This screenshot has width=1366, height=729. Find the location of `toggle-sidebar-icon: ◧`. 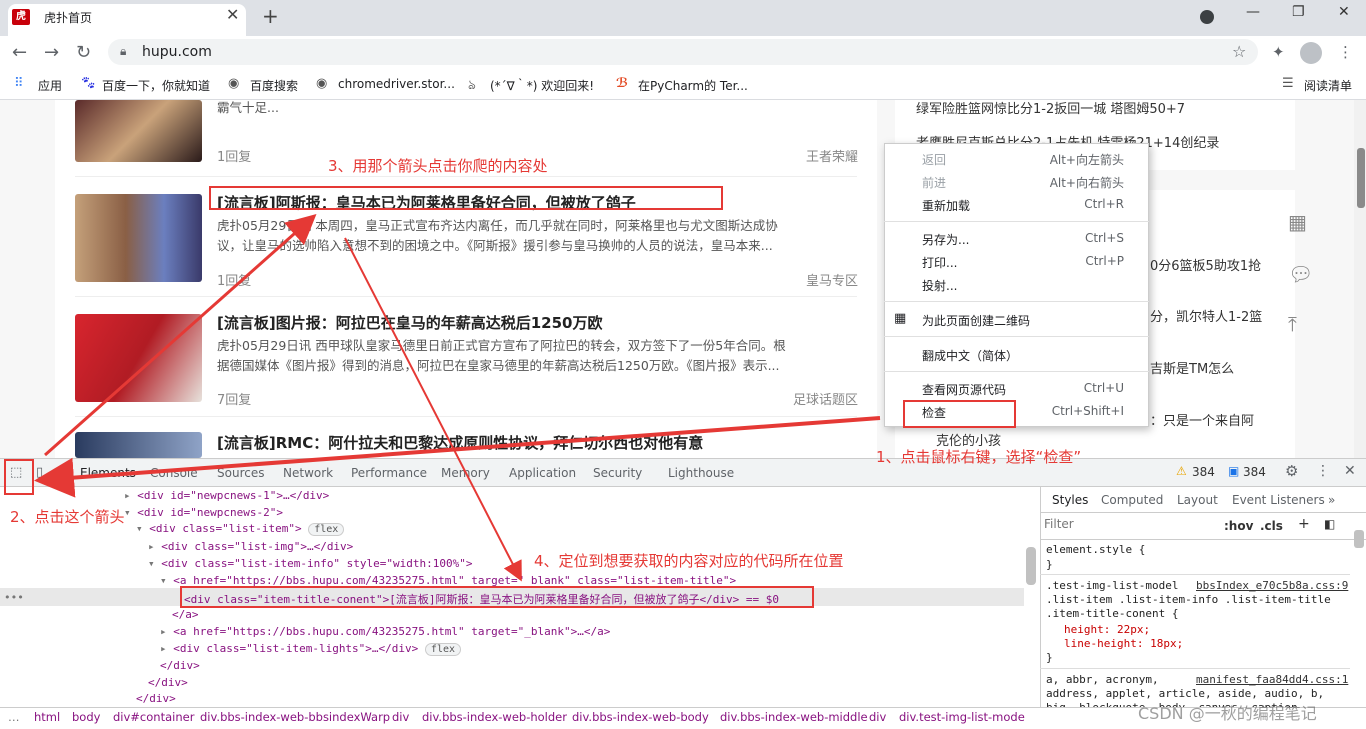

toggle-sidebar-icon: ◧ is located at coordinates (1329, 524).